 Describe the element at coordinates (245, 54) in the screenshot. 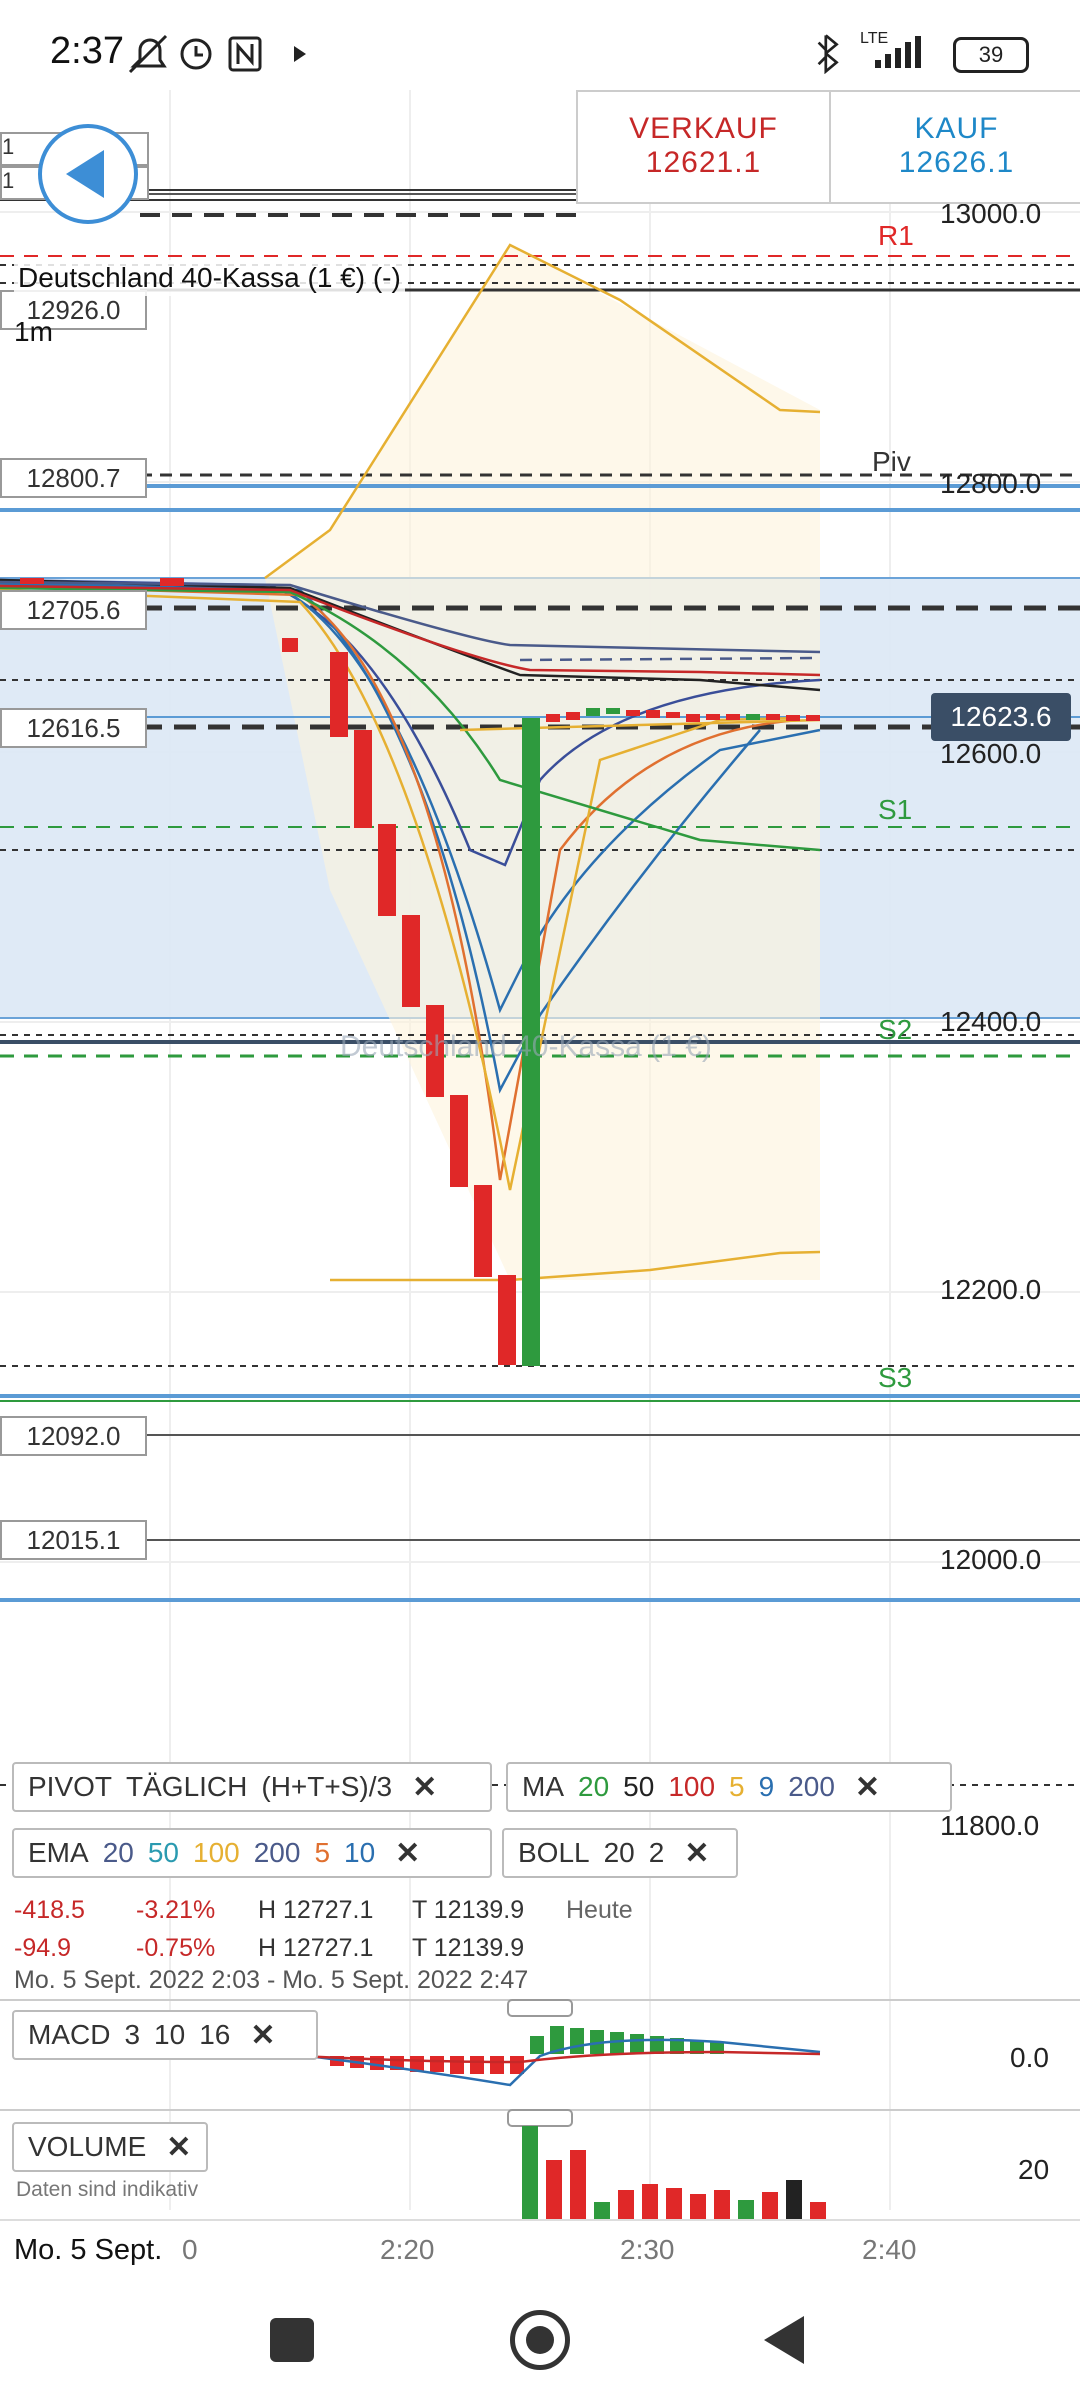

I see `nfc-icon` at that location.